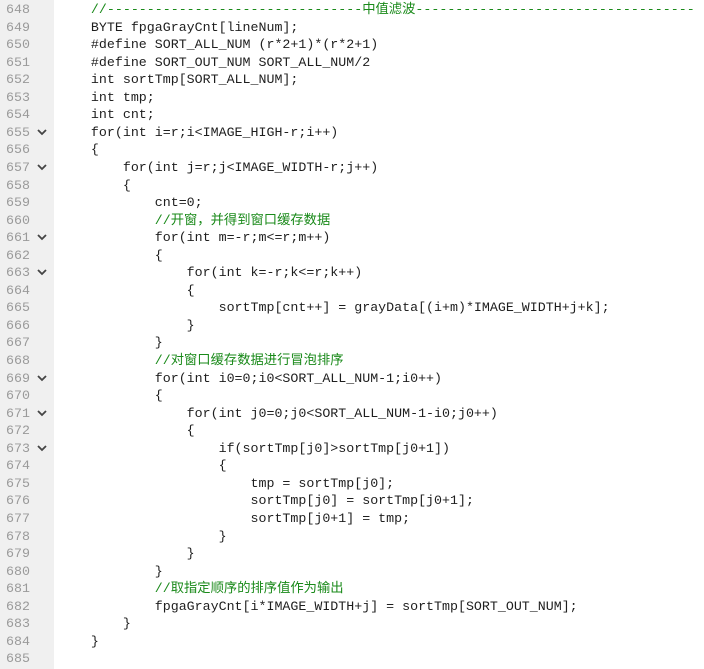  I want to click on code-line: 653 int tmp;, so click(352, 98).